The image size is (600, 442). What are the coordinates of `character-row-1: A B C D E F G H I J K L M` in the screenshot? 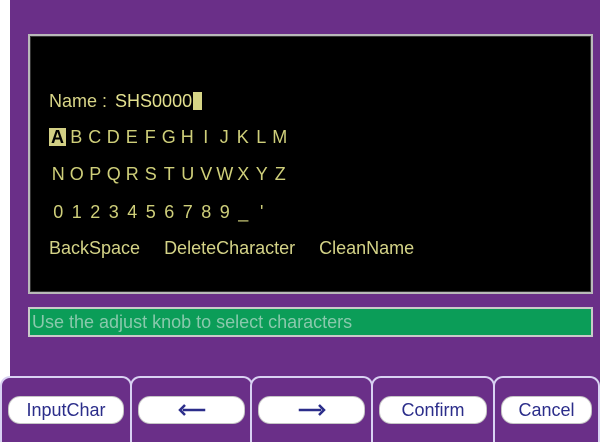 It's located at (169, 137).